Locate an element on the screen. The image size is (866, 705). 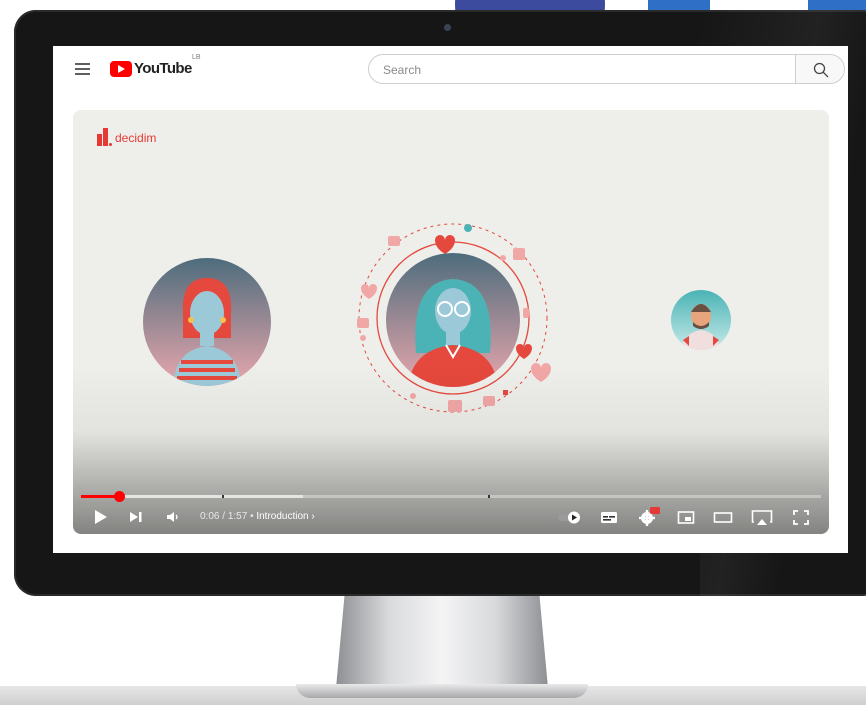
volume-icon is located at coordinates (172, 517).